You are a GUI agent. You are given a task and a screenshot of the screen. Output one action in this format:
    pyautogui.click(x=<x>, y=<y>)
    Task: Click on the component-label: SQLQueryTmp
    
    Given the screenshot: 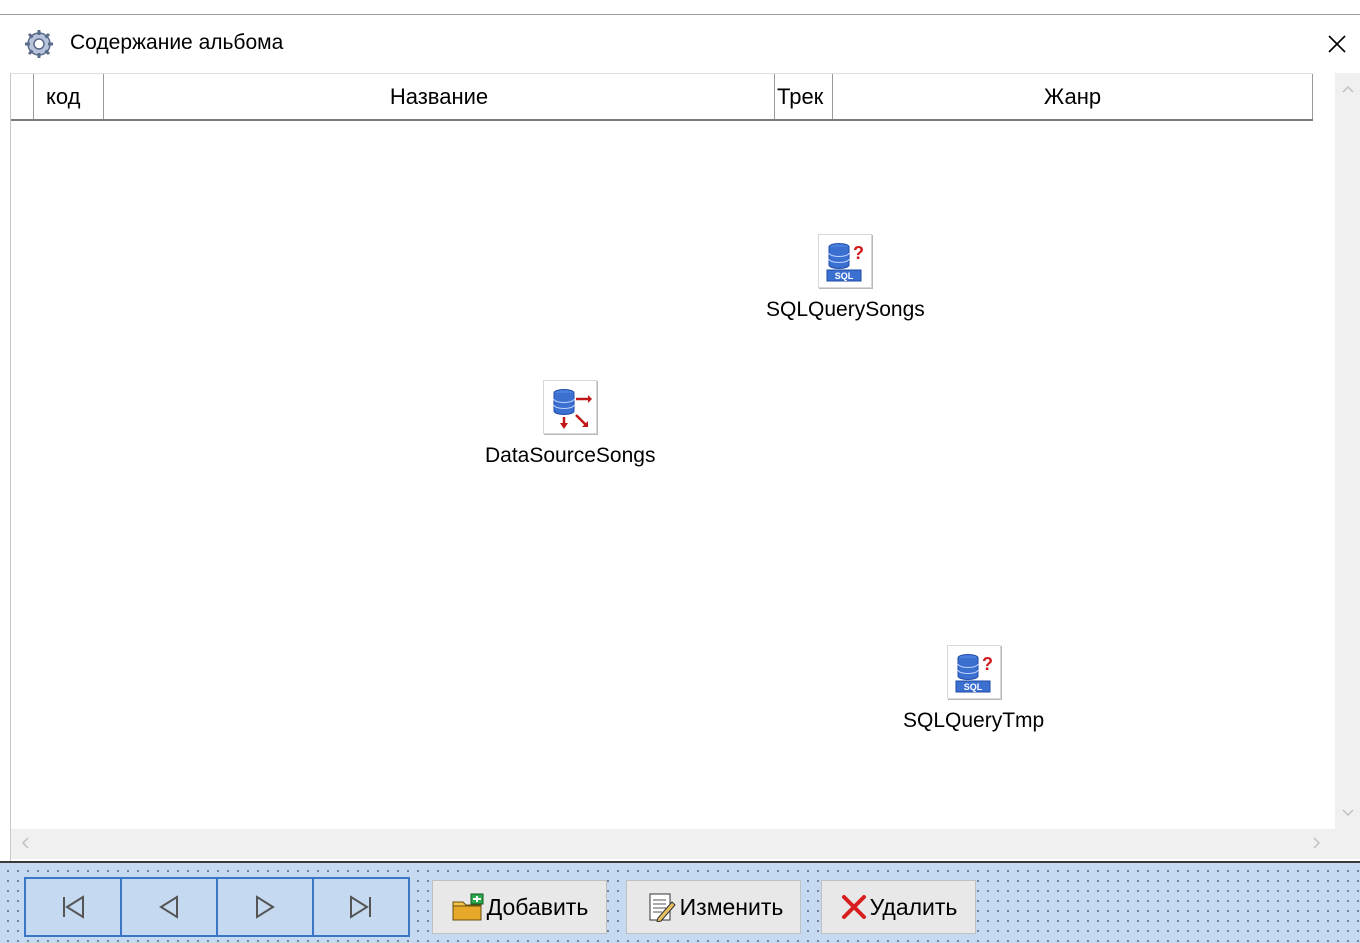 What is the action you would take?
    pyautogui.click(x=974, y=720)
    